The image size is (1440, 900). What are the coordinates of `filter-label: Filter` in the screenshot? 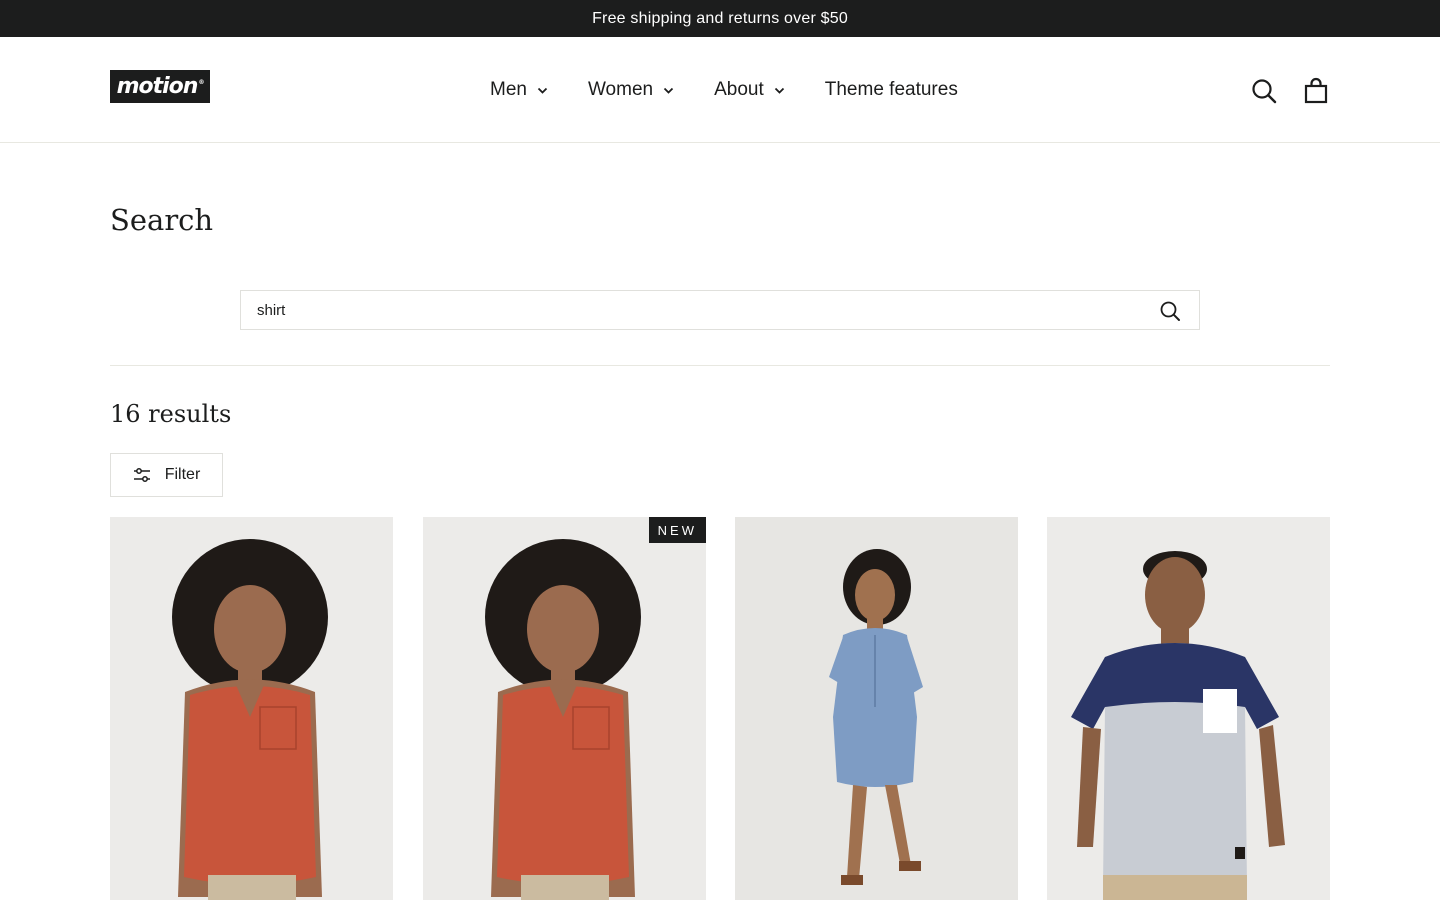 It's located at (182, 474).